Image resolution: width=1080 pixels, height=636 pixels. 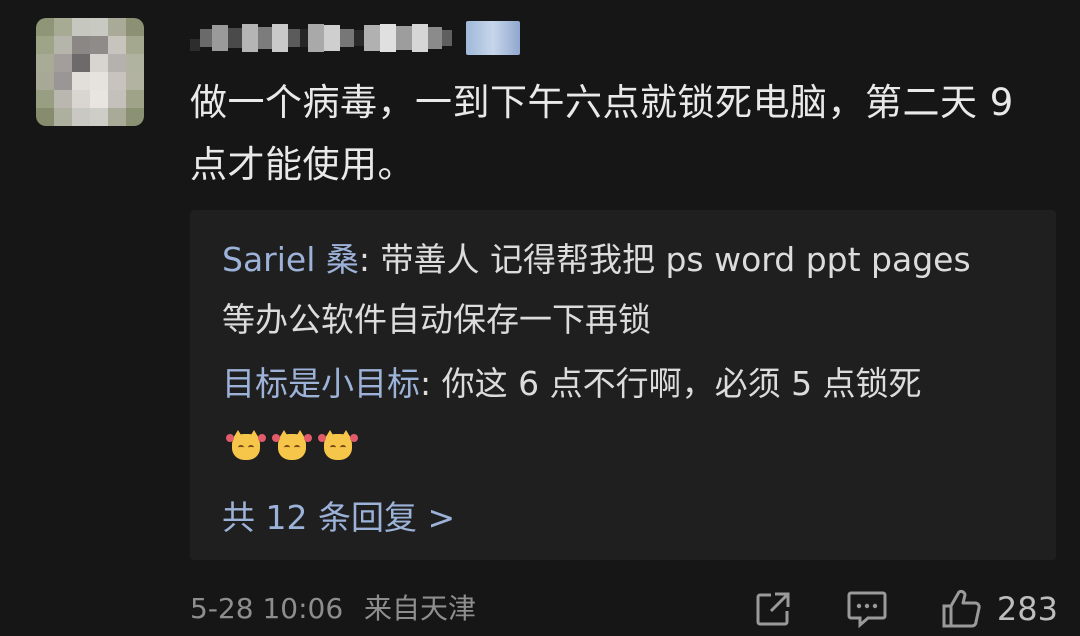 What do you see at coordinates (355, 38) in the screenshot?
I see `username` at bounding box center [355, 38].